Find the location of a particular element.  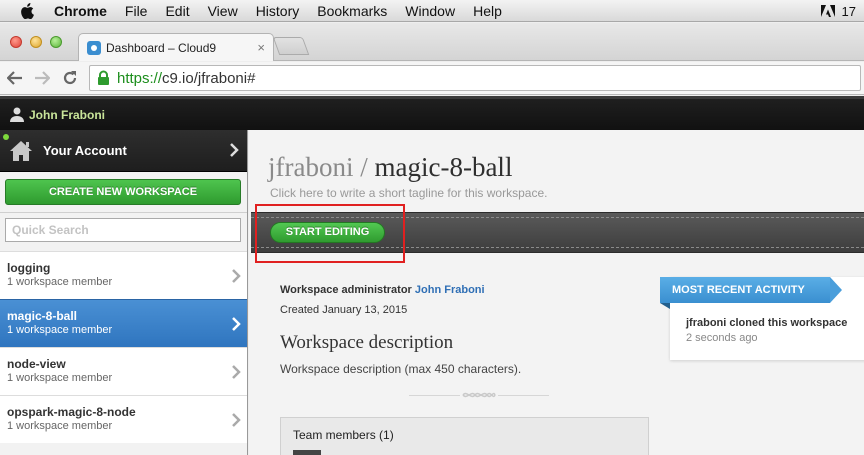

adobe-icon is located at coordinates (828, 11).